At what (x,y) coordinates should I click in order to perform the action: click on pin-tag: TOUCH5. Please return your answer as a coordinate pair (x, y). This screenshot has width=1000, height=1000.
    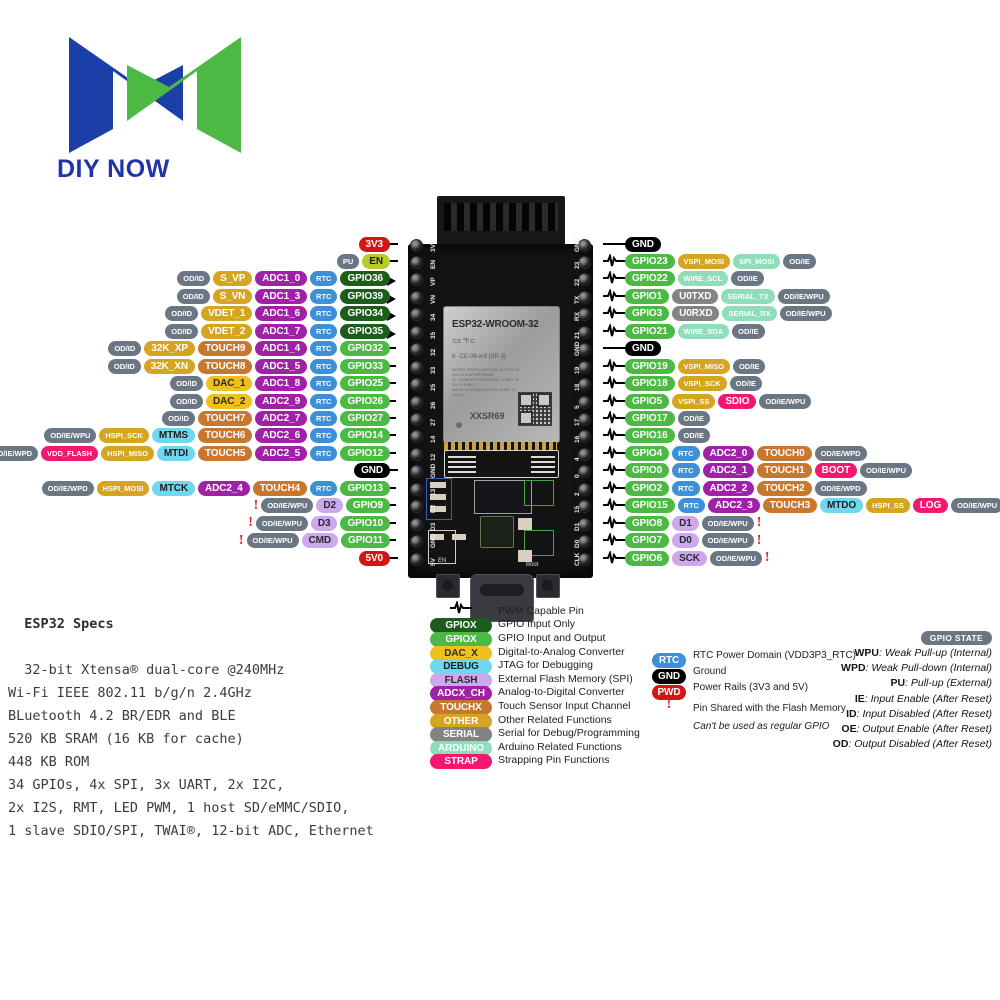
    Looking at the image, I should click on (225, 453).